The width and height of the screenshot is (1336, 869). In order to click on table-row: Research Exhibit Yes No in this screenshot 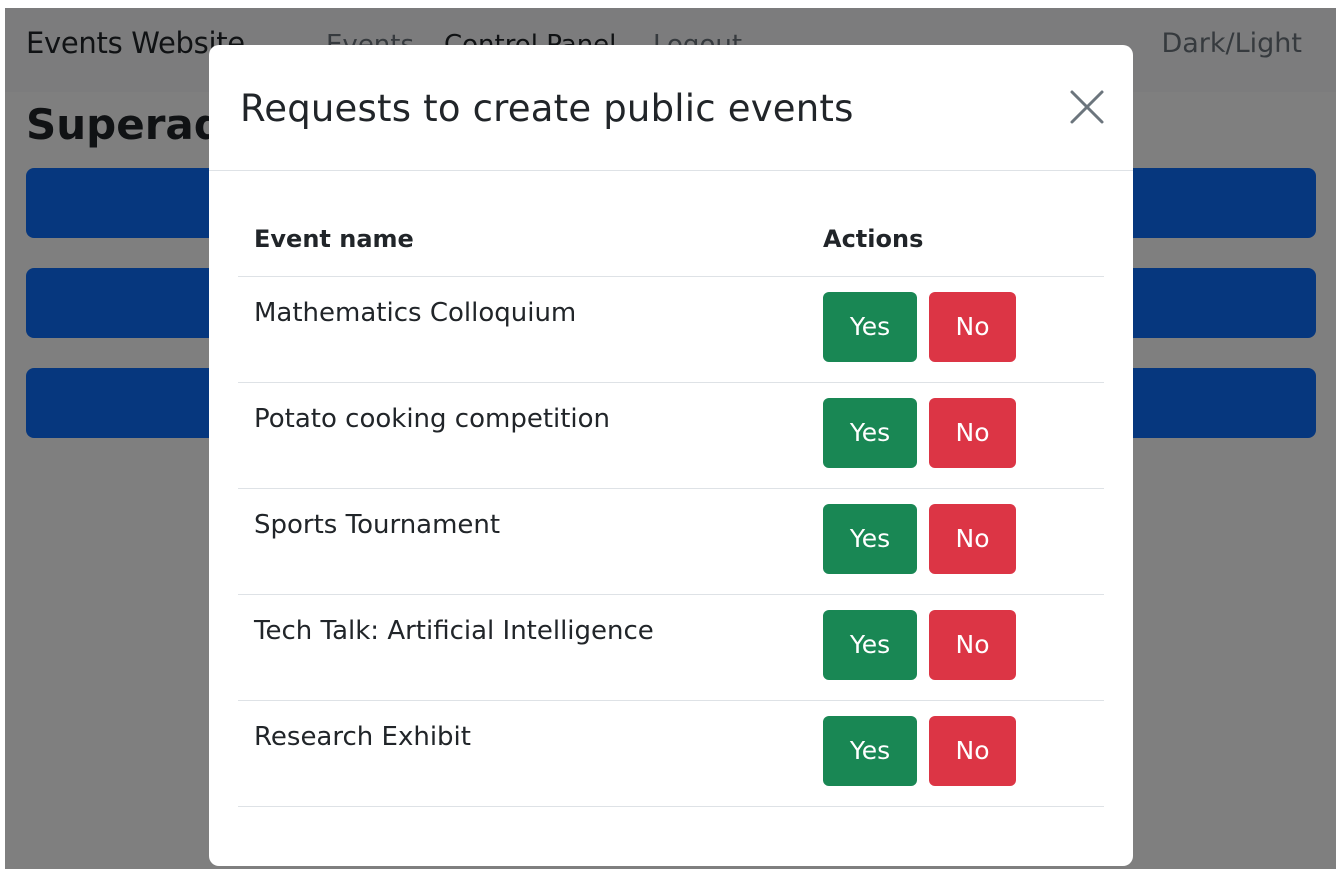, I will do `click(671, 753)`.